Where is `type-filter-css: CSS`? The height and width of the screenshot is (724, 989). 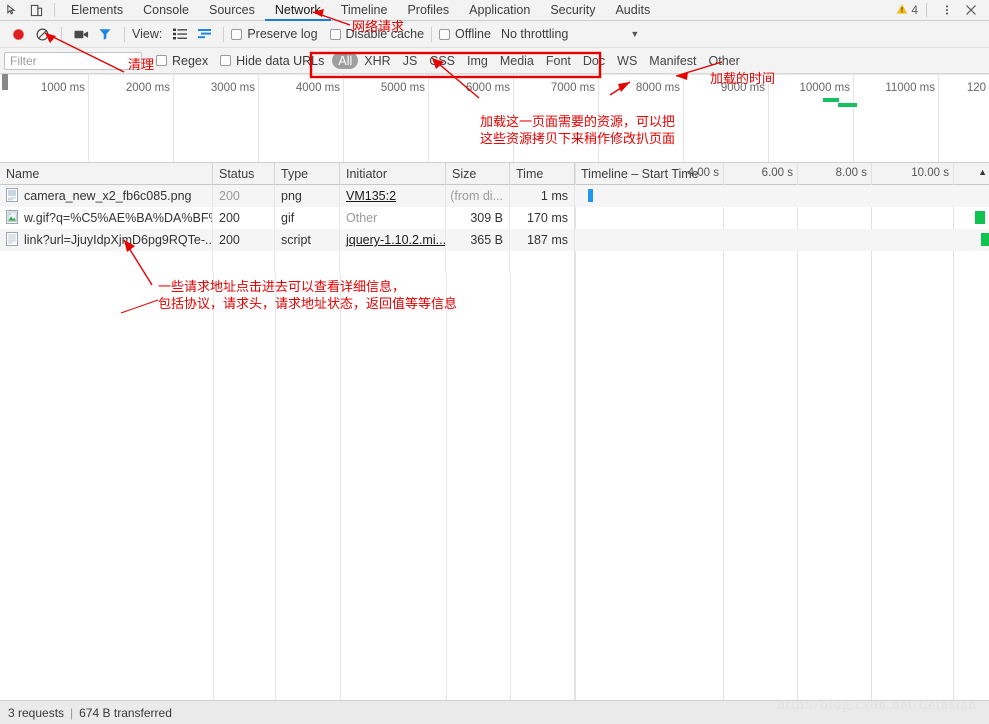
type-filter-css: CSS is located at coordinates (442, 60).